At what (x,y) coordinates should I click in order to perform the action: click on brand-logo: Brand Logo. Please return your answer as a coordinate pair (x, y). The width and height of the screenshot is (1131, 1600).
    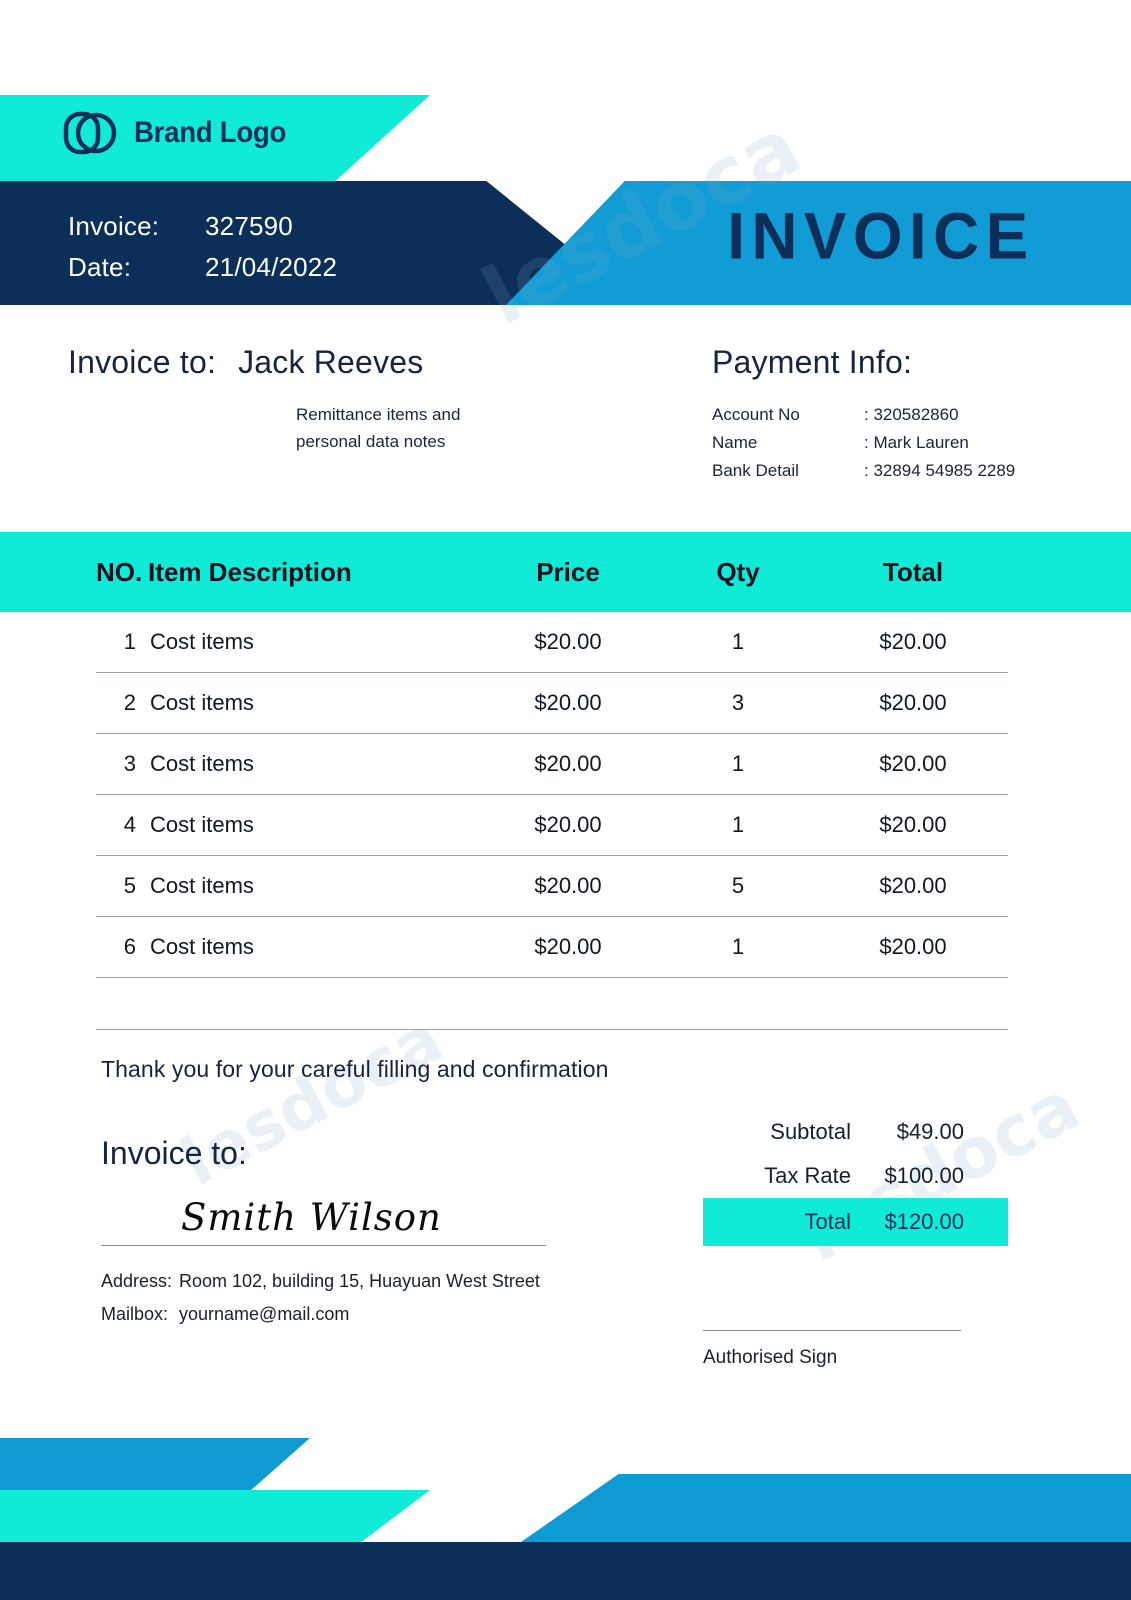
    Looking at the image, I should click on (180, 133).